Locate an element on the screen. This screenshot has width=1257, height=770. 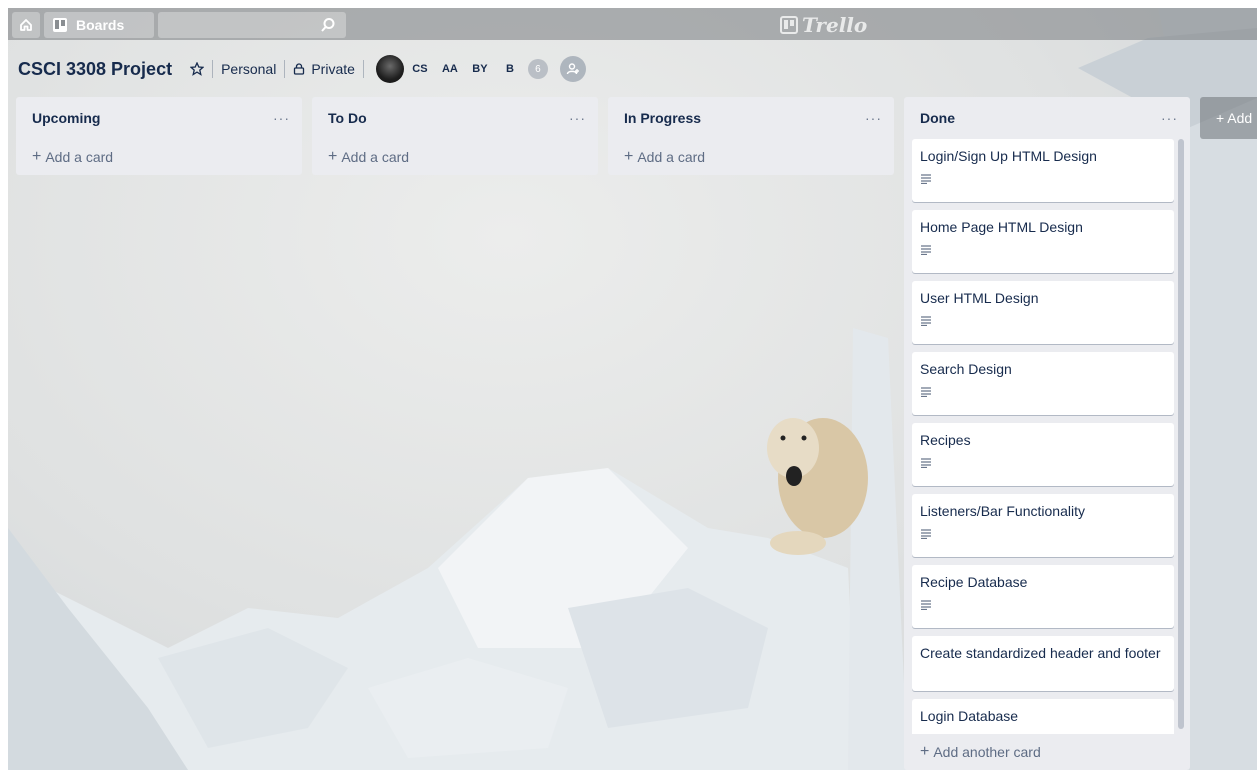
card-title: User HTML Design is located at coordinates (979, 298).